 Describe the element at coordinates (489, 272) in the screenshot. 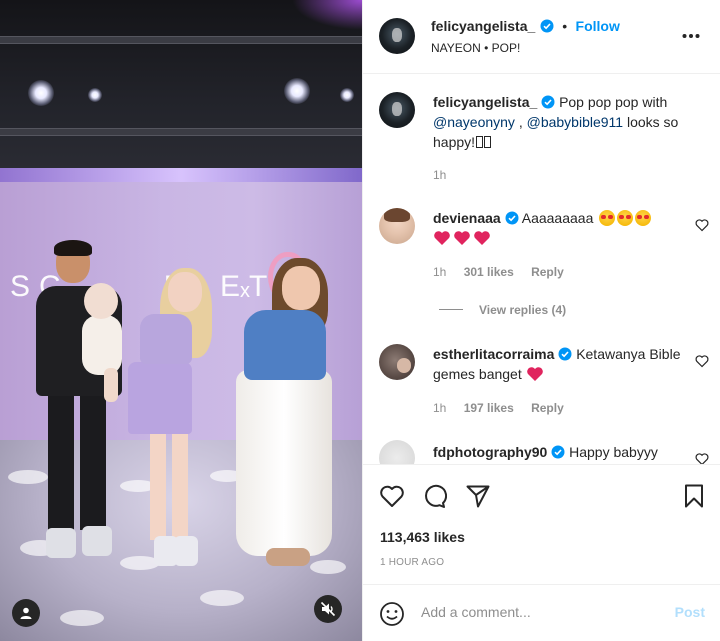

I see `comment-likes: 301 likes` at that location.